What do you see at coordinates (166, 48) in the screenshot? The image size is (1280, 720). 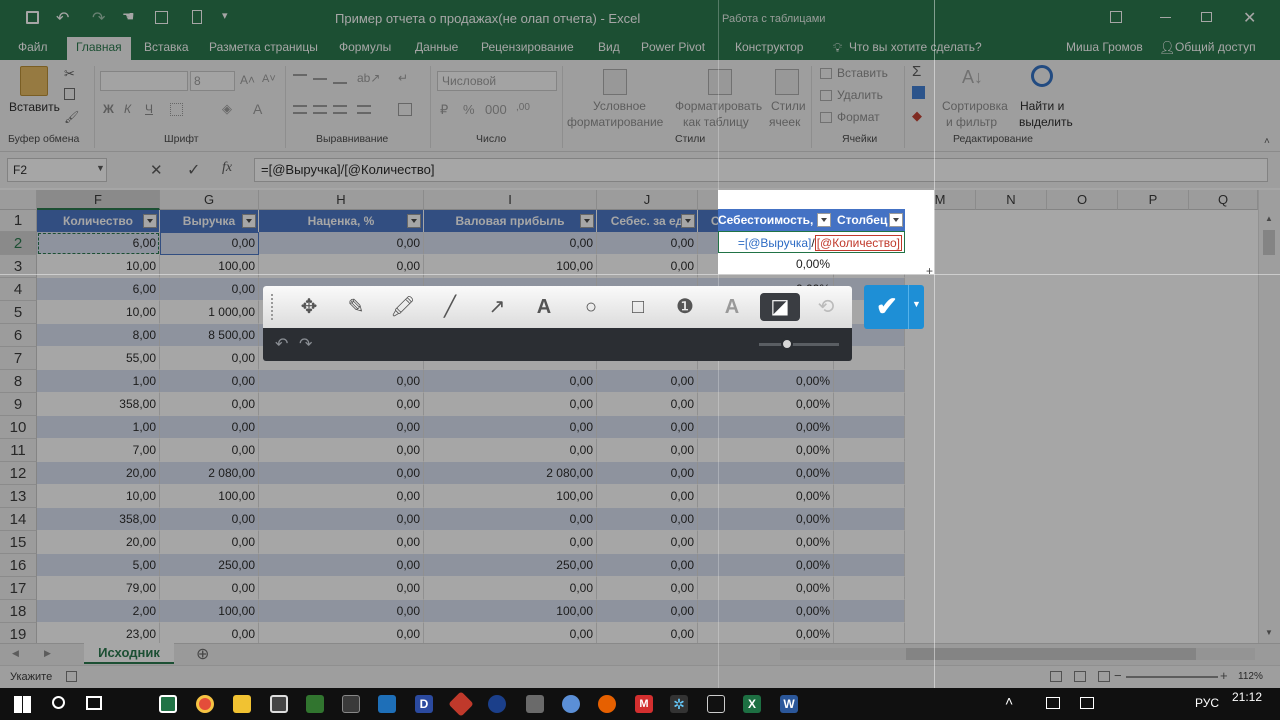 I see `tab-insert: Вставка` at bounding box center [166, 48].